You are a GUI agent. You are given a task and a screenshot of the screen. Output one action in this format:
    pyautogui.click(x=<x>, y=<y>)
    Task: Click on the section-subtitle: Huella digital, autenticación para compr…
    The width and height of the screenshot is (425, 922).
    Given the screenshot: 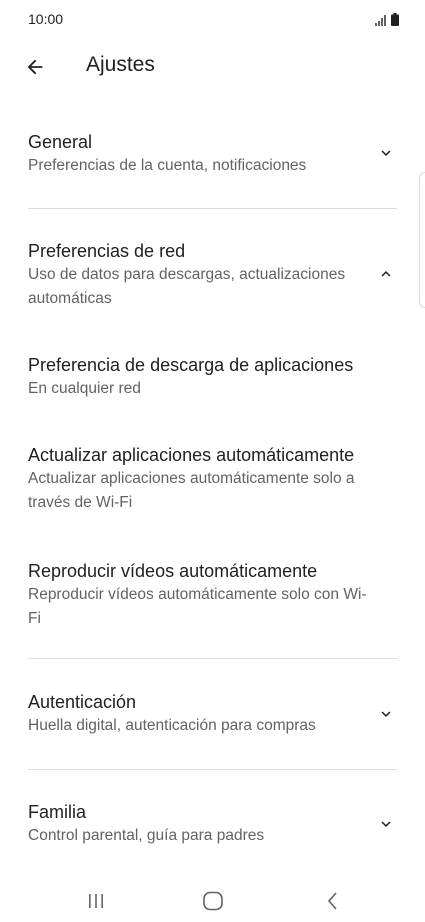 What is the action you would take?
    pyautogui.click(x=172, y=725)
    